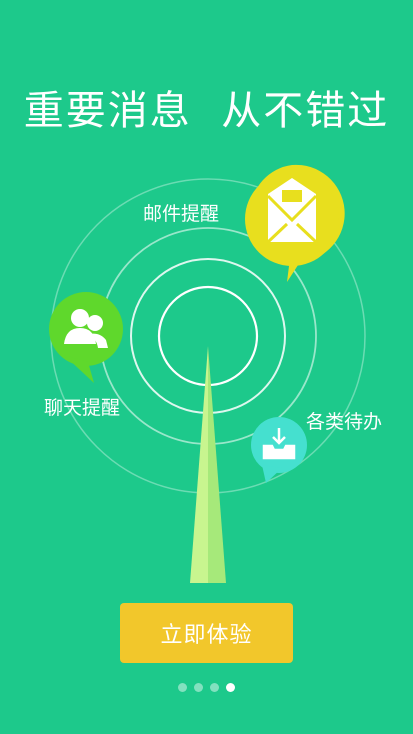 This screenshot has width=413, height=734. What do you see at coordinates (86, 337) in the screenshot?
I see `chat-bubble` at bounding box center [86, 337].